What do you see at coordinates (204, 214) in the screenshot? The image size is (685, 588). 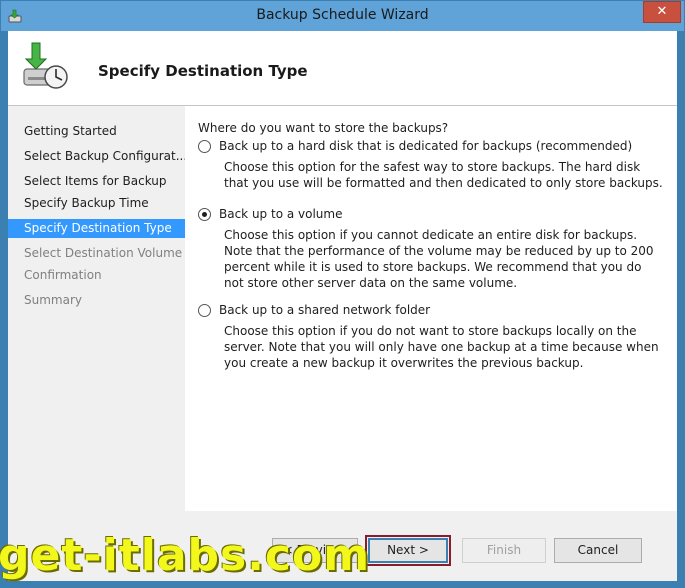 I see `radio-volume` at bounding box center [204, 214].